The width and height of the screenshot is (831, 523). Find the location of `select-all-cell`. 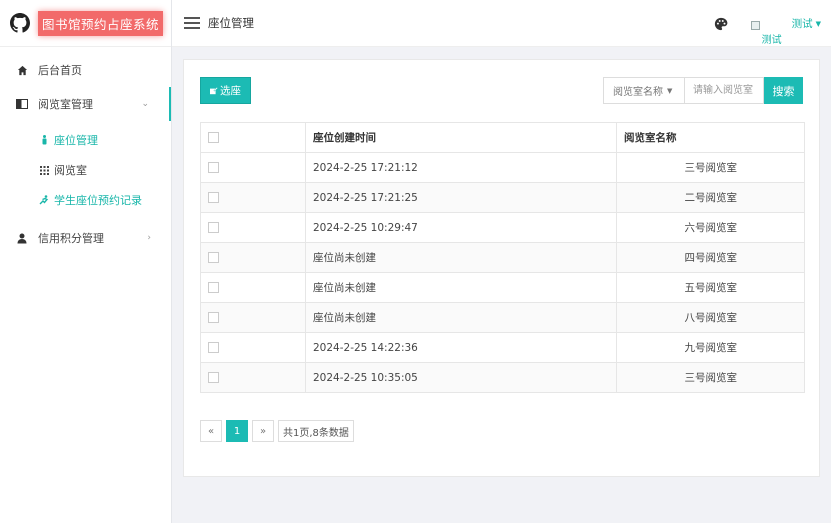

select-all-cell is located at coordinates (253, 137).